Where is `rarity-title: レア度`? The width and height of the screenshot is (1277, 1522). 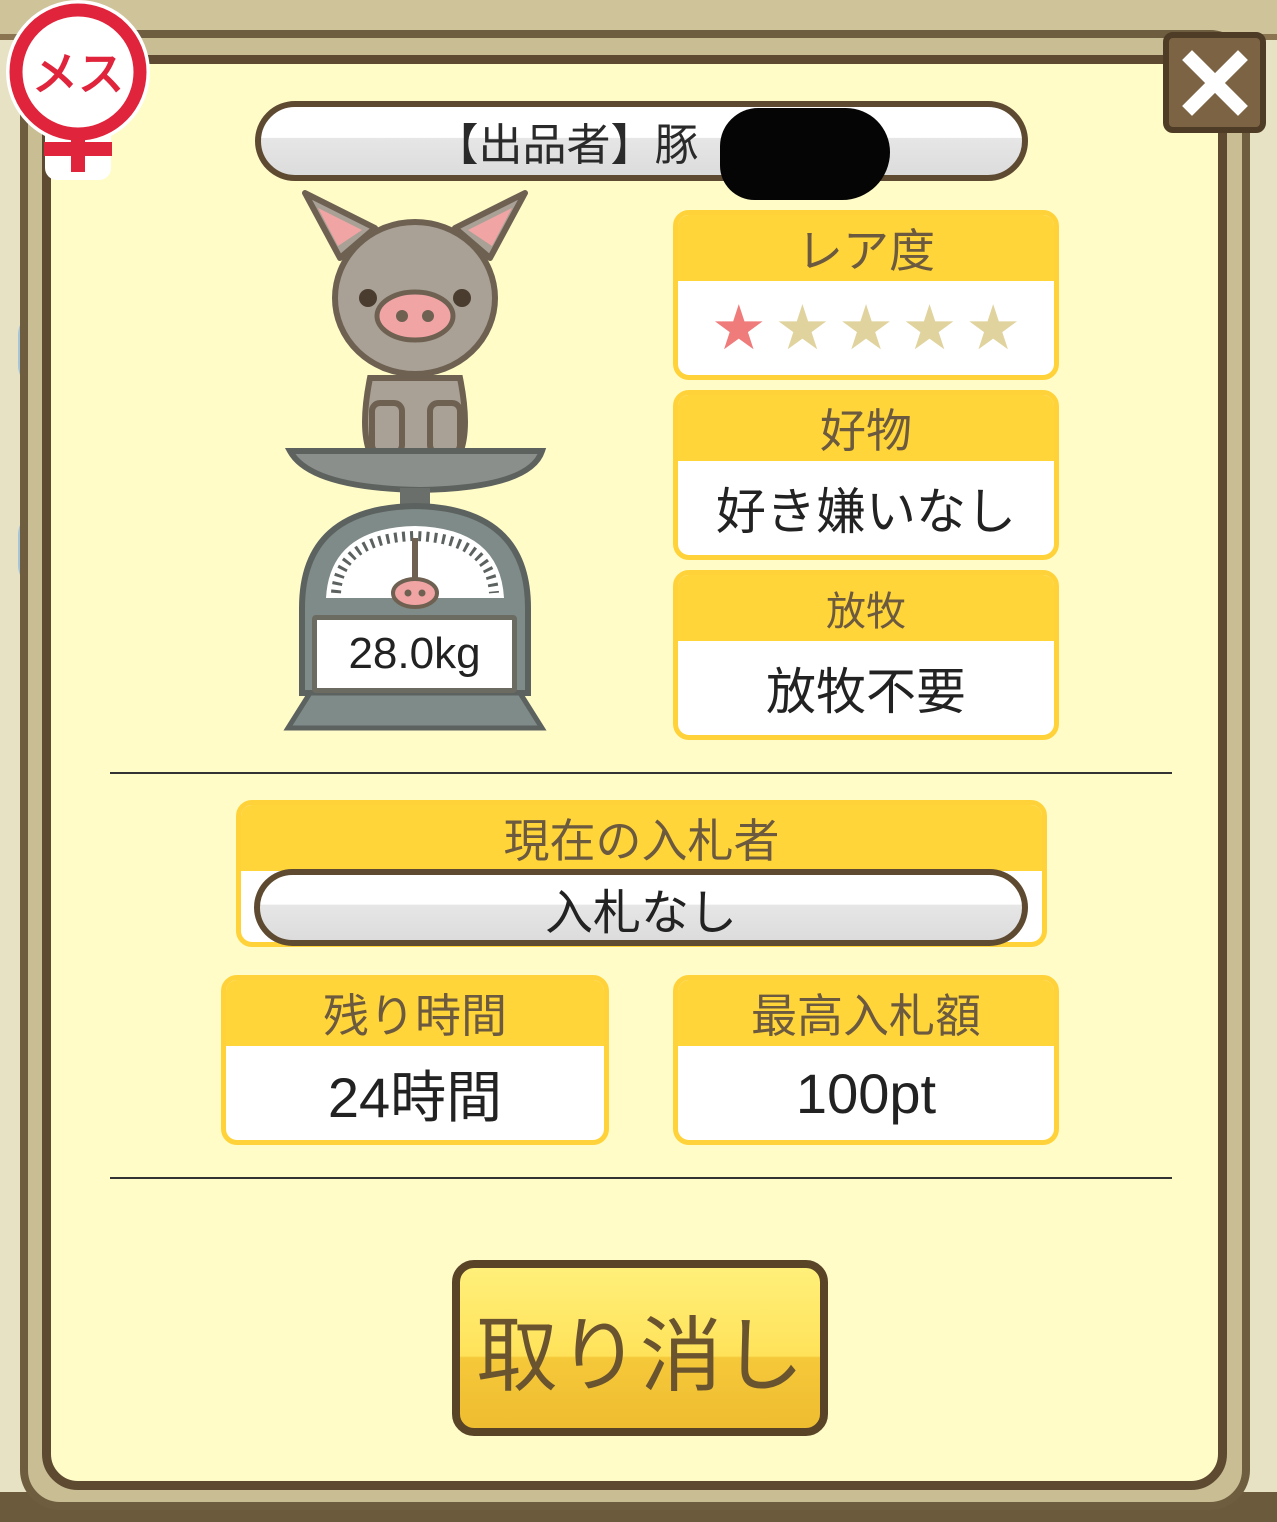 rarity-title: レア度 is located at coordinates (866, 248).